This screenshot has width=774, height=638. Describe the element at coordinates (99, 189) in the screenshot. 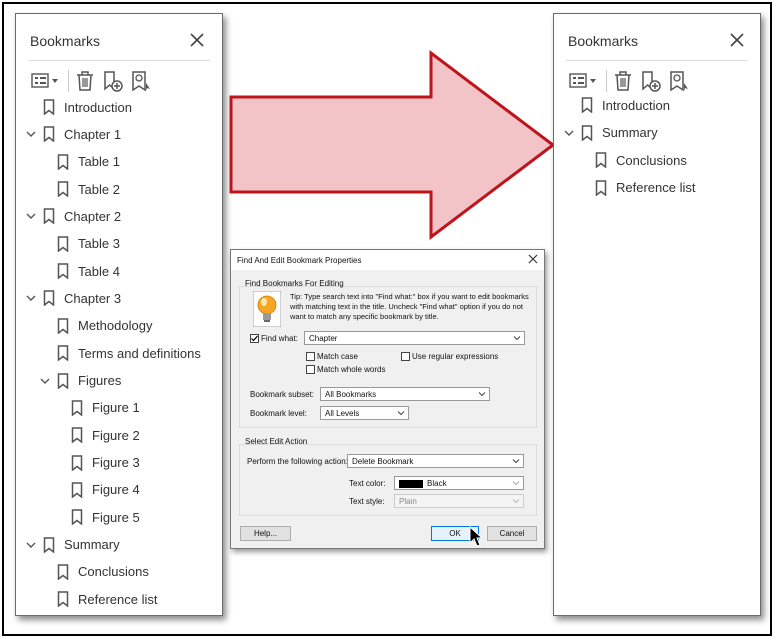

I see `bookmark-label: Table 2` at that location.